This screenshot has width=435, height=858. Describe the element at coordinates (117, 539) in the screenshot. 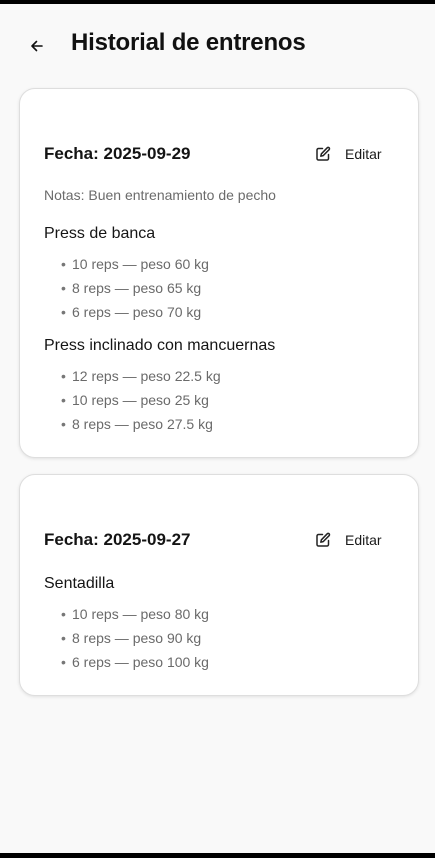

I see `workout-date: Fecha: 2025-09-27` at that location.